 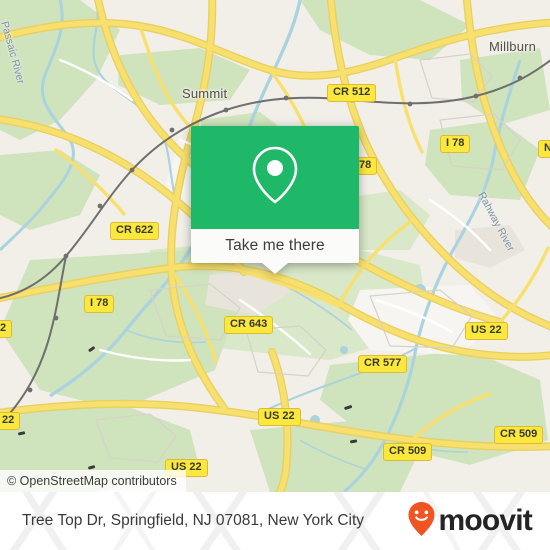 I want to click on highway-shield: 22, so click(x=10, y=421).